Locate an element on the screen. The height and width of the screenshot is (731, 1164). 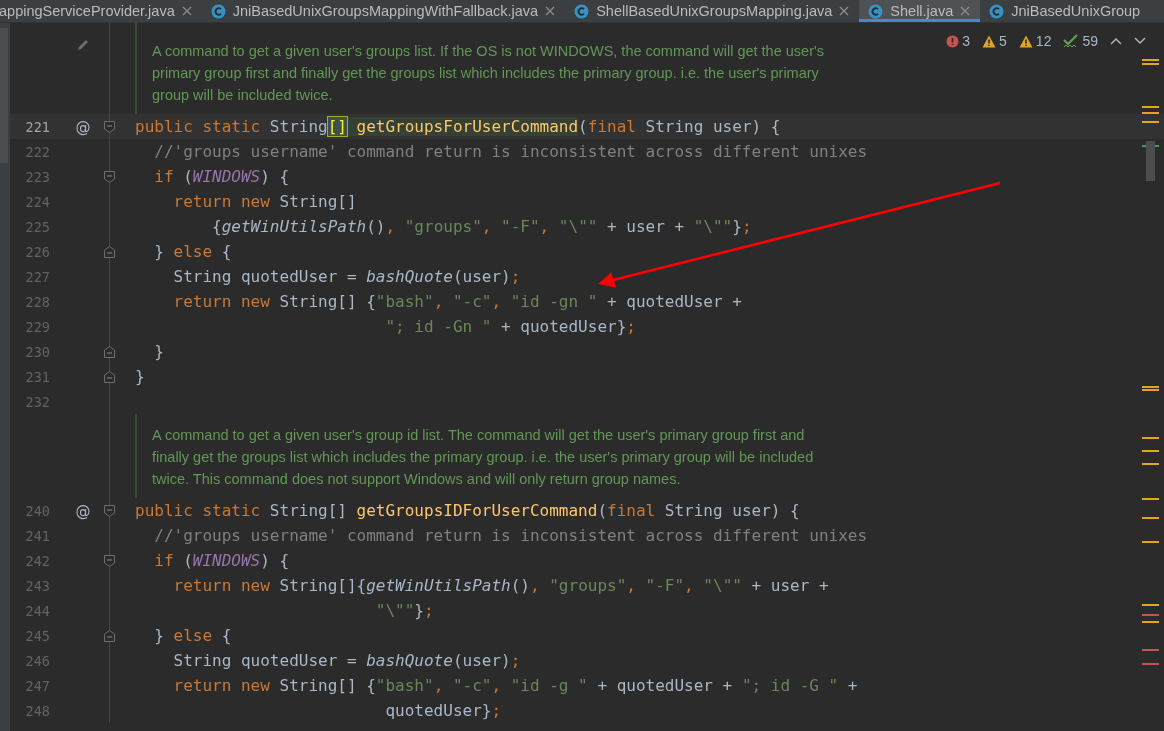
editor-tab: appingServiceProvider.java is located at coordinates (101, 11).